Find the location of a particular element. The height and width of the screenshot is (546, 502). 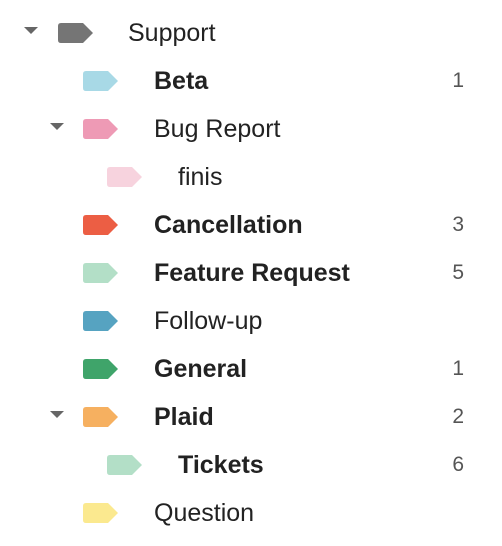

label-item-follow-up: Follow-up is located at coordinates (251, 321).